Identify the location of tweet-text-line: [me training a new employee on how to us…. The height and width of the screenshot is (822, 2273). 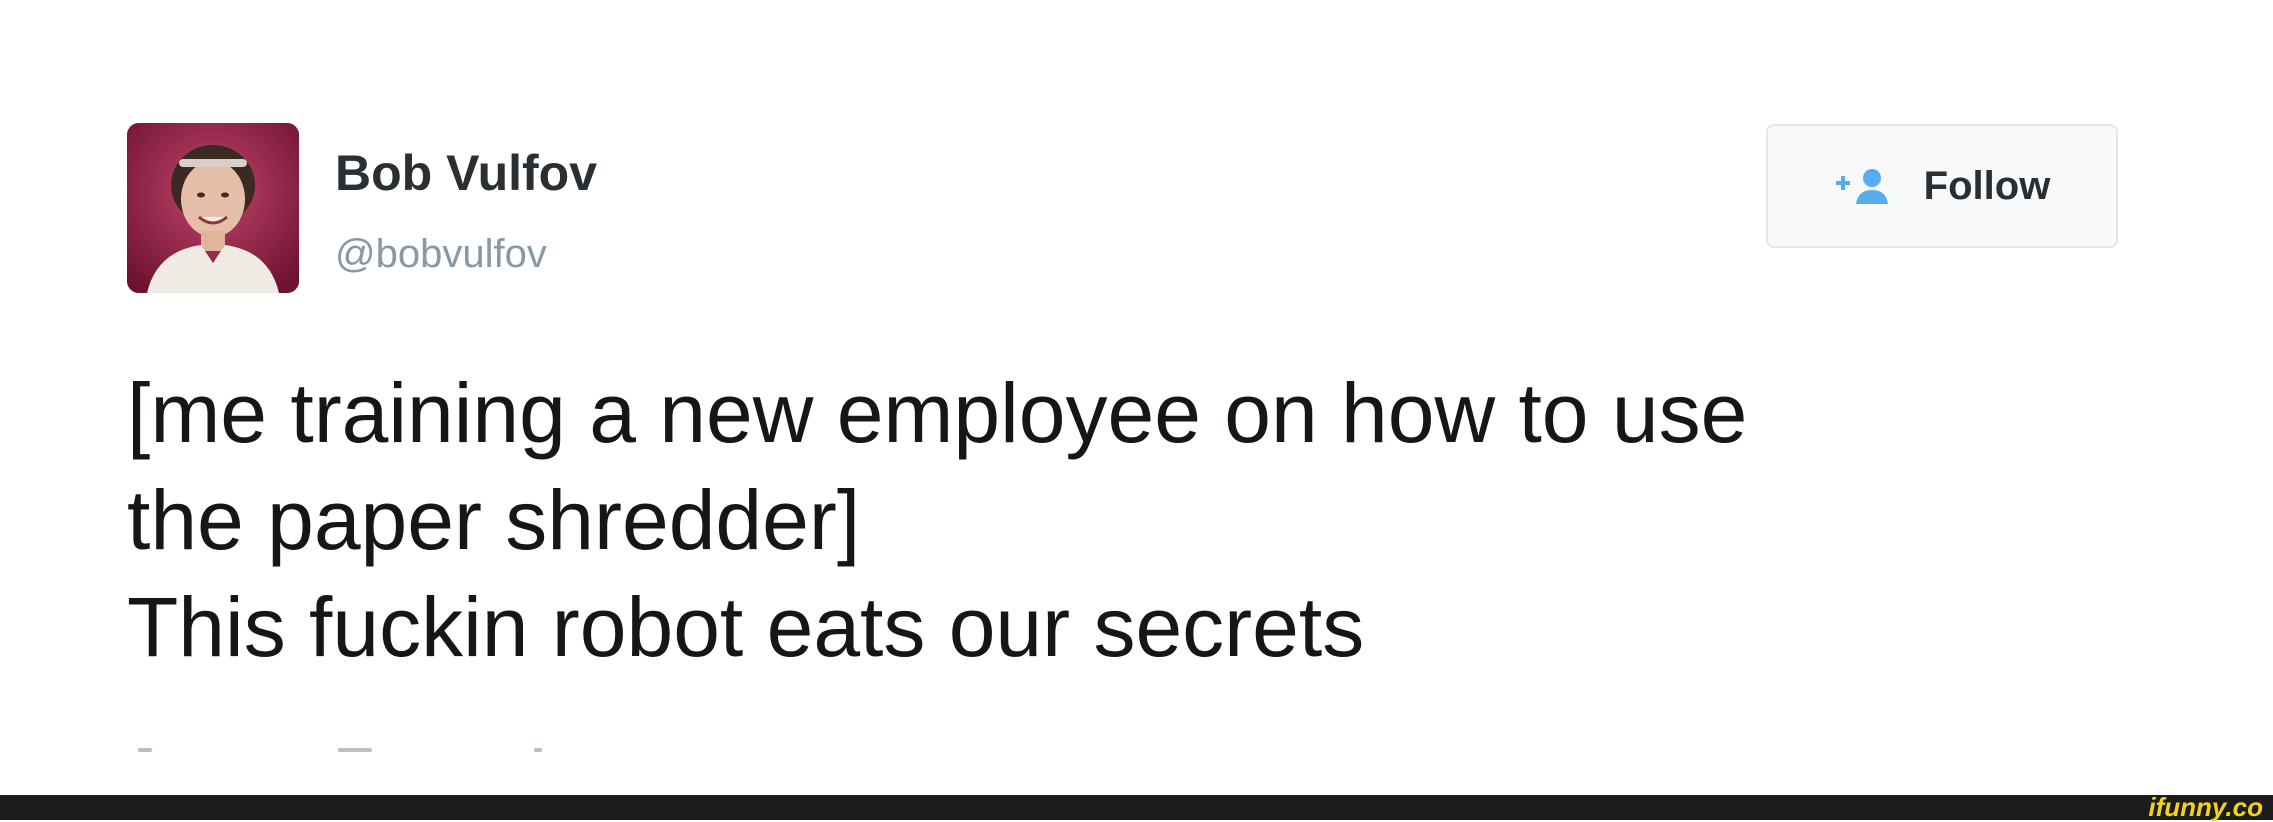
(937, 413).